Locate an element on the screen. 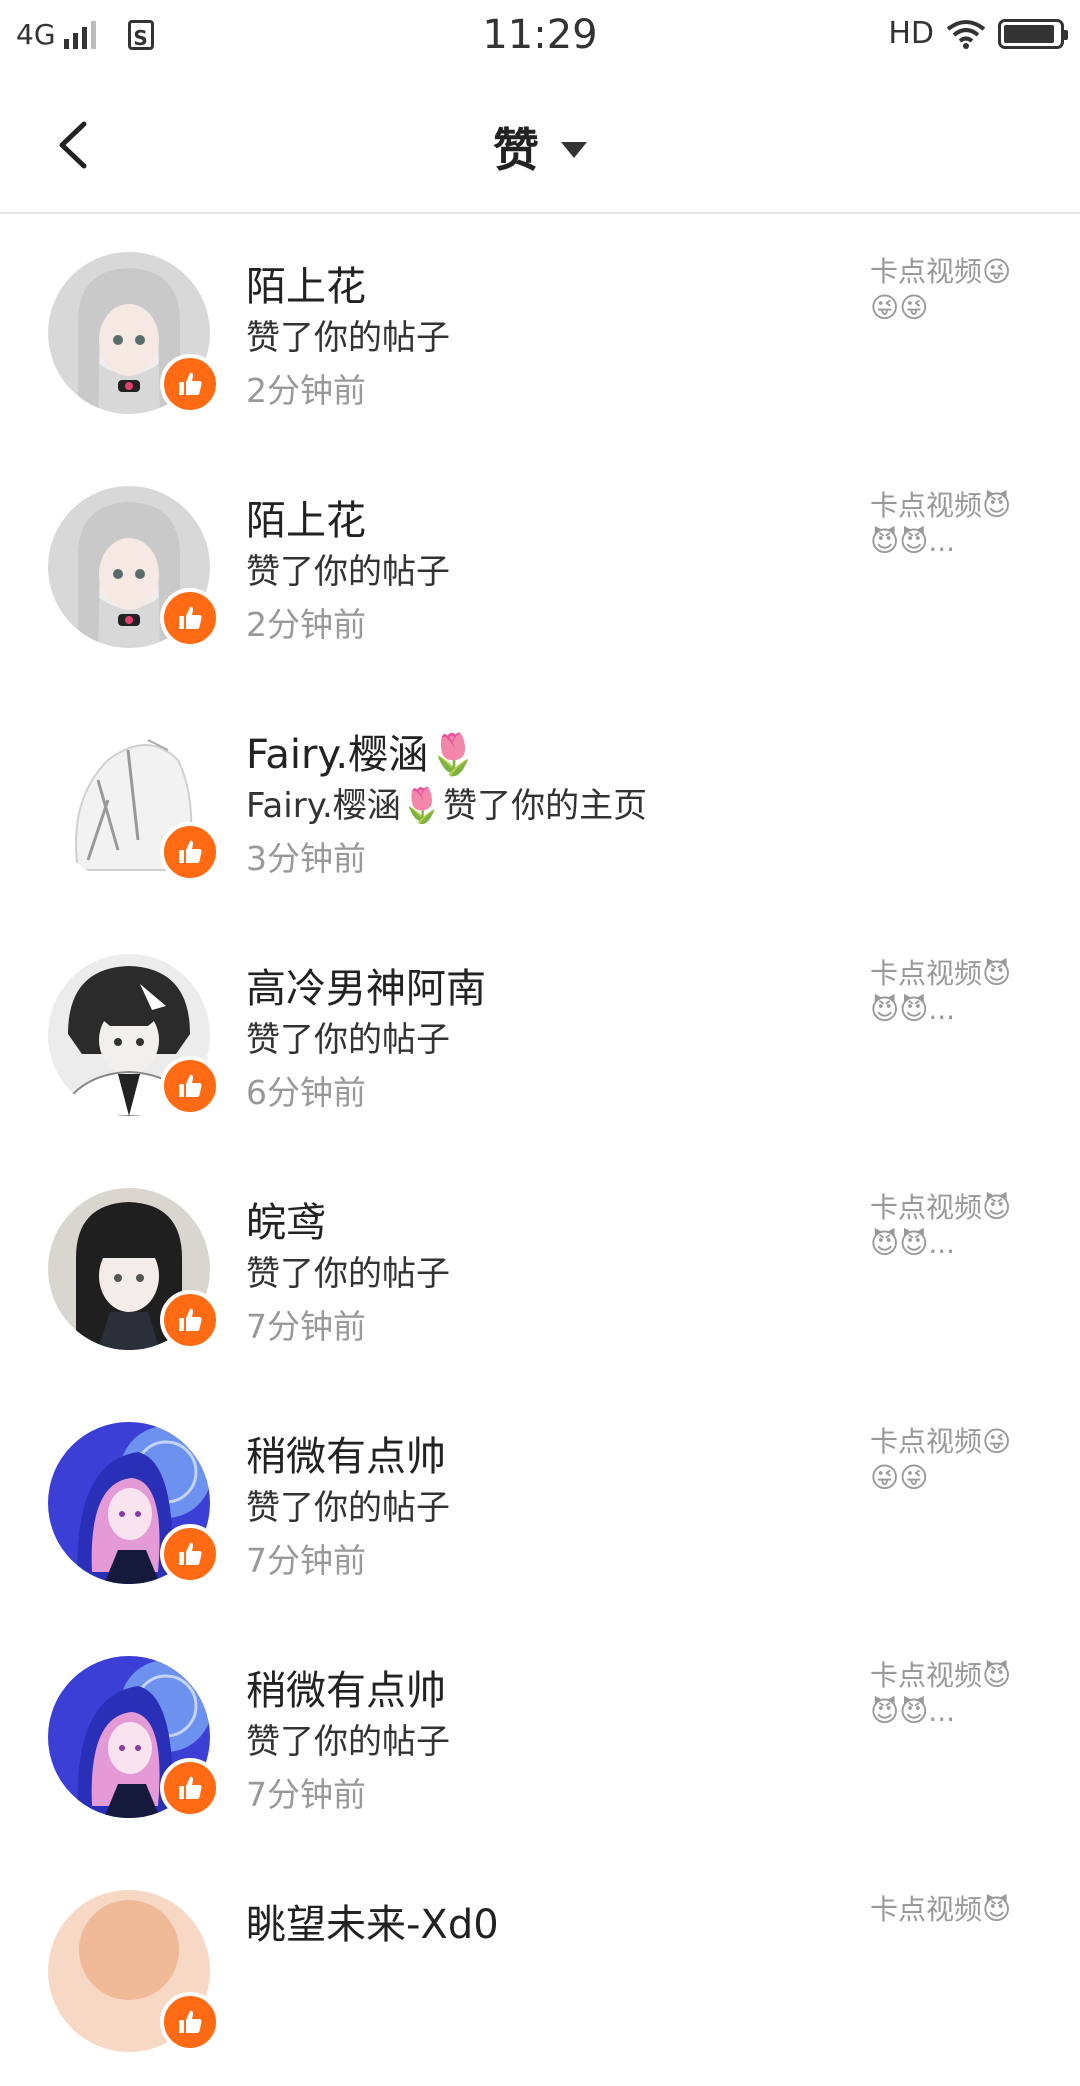 The image size is (1080, 2086). user-name: 高冷男神阿南 is located at coordinates (366, 985).